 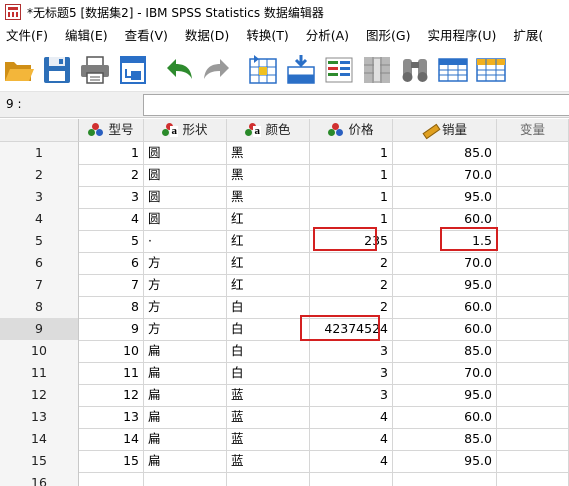 What do you see at coordinates (387, 36) in the screenshot?
I see `menu-graphs: 图形(G)` at bounding box center [387, 36].